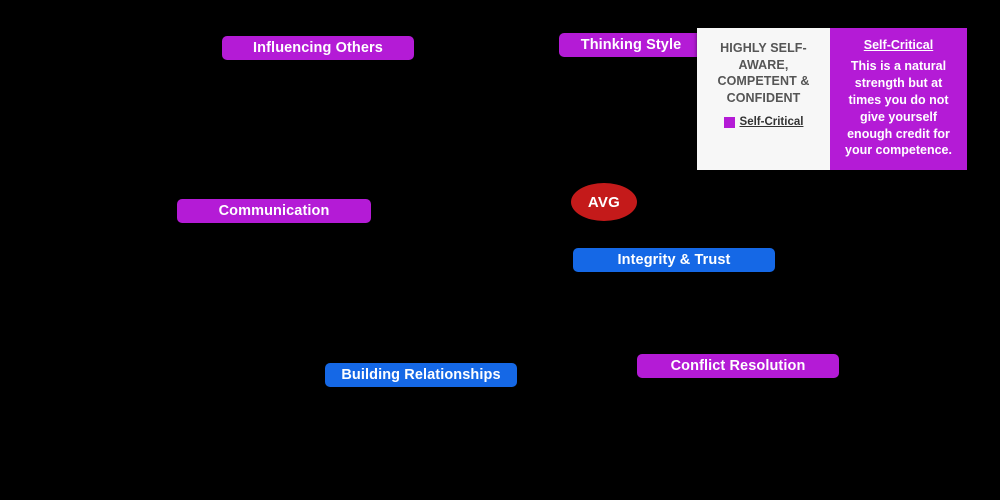 The height and width of the screenshot is (500, 1000). I want to click on data-point-conflict-resolution: Conflict Resolution, so click(738, 366).